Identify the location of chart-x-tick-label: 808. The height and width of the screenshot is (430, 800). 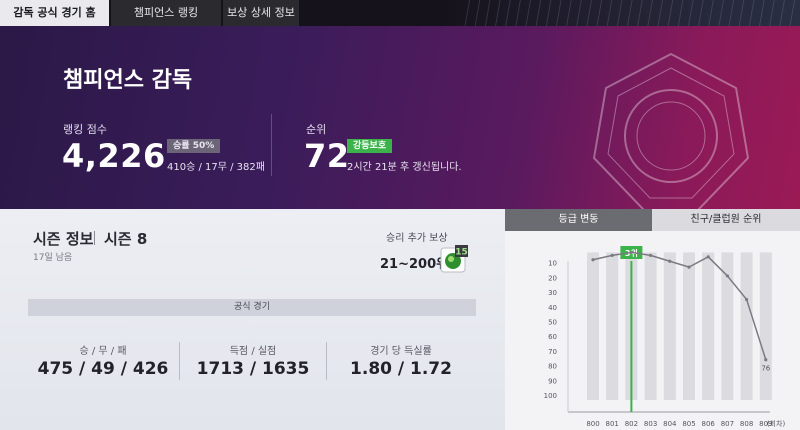
(746, 424).